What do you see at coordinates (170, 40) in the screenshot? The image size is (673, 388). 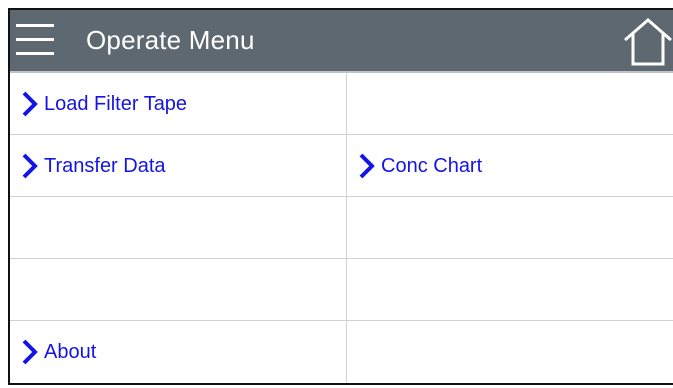 I see `page-title: Operate Menu` at bounding box center [170, 40].